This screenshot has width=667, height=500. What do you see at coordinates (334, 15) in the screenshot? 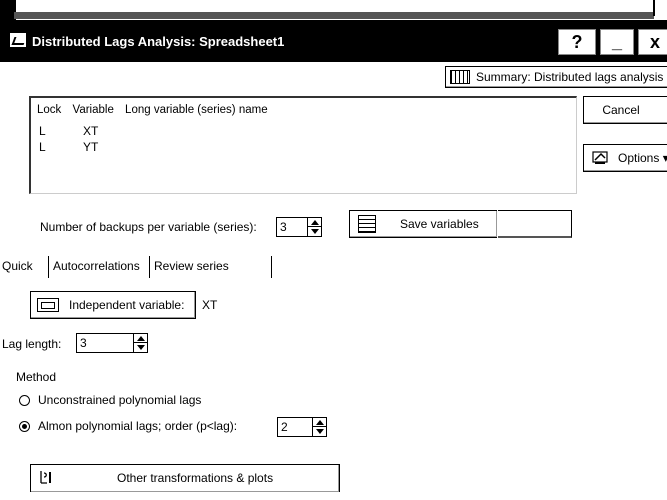
I see `background-bar` at bounding box center [334, 15].